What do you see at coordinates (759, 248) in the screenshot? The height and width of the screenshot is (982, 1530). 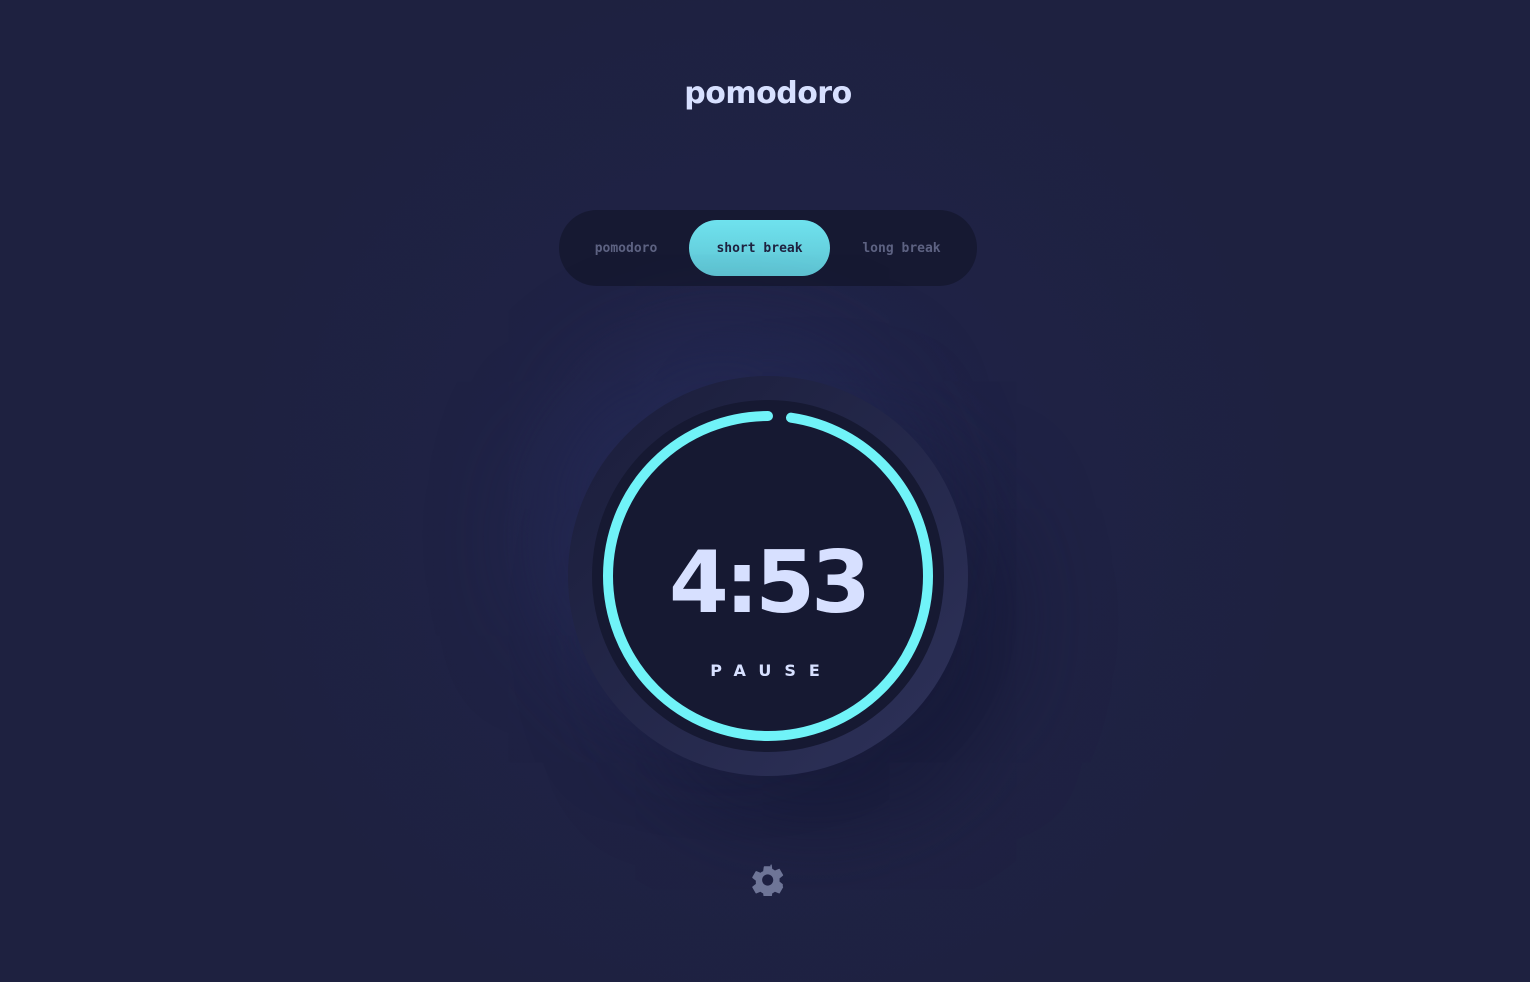 I see `tab-short-break: short break` at bounding box center [759, 248].